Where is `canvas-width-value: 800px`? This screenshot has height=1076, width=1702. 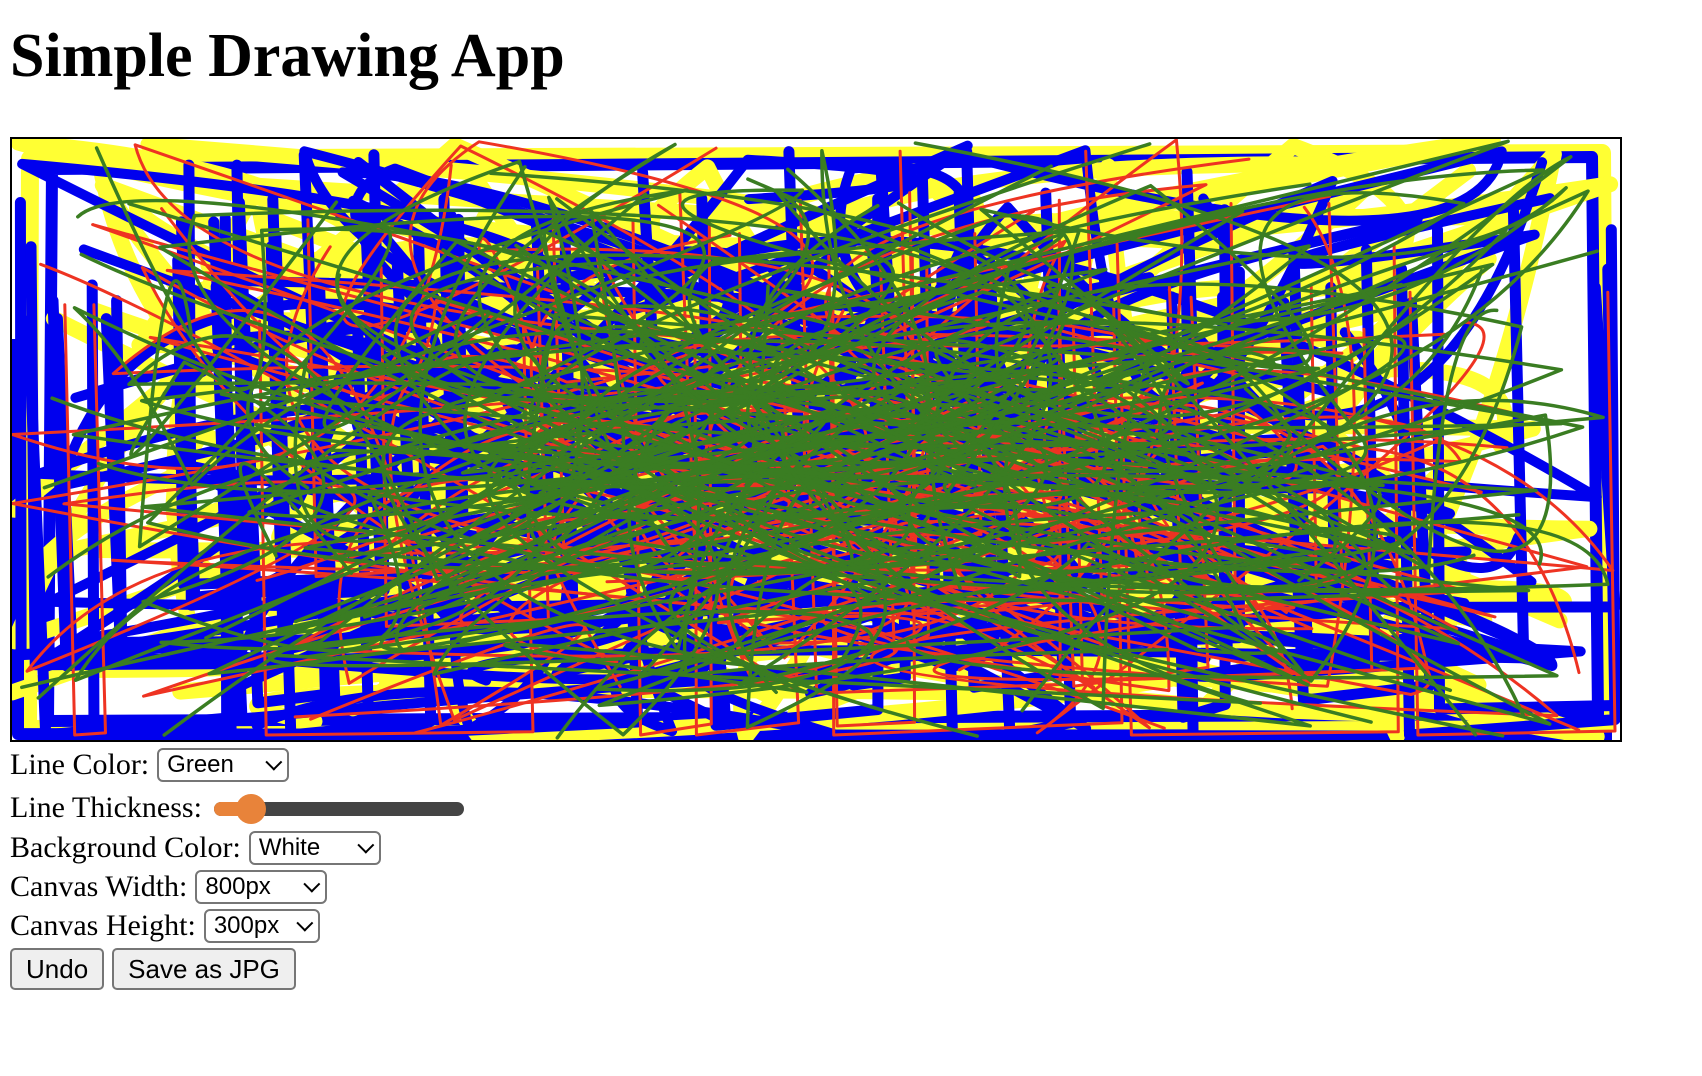
canvas-width-value: 800px is located at coordinates (238, 886).